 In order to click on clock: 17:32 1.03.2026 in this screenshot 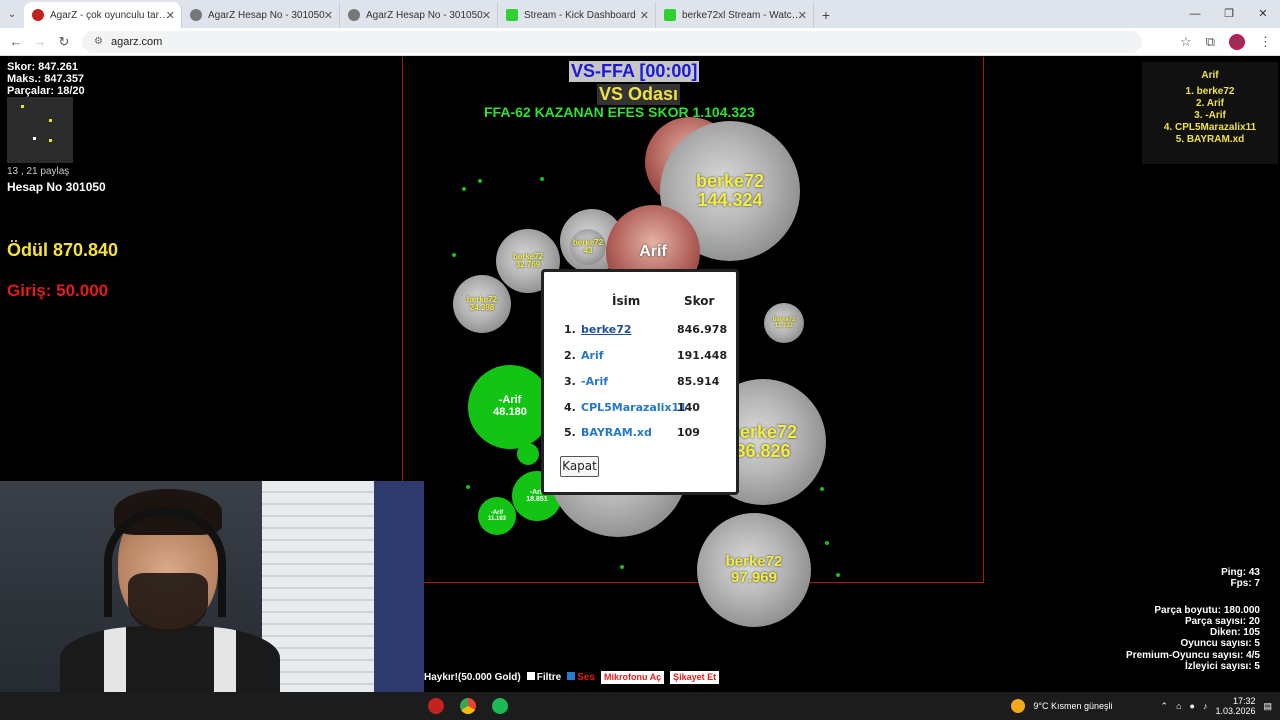, I will do `click(1235, 706)`.